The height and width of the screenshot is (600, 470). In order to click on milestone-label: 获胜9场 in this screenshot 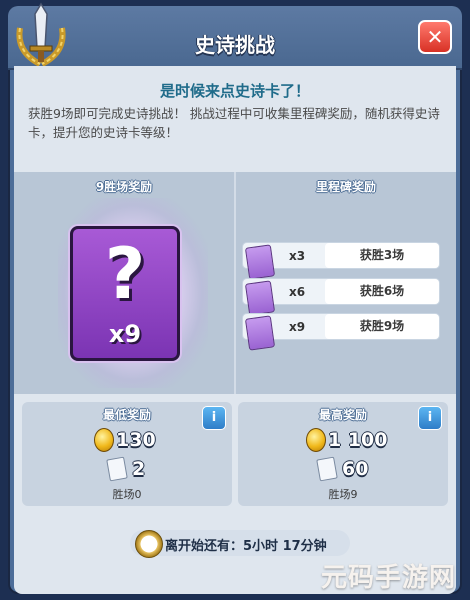, I will do `click(382, 326)`.